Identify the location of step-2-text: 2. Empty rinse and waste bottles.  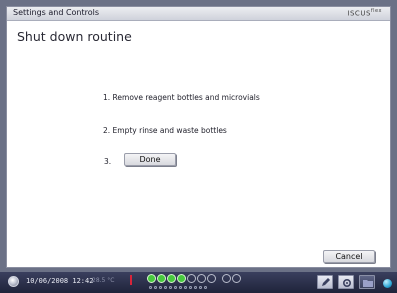
(165, 130).